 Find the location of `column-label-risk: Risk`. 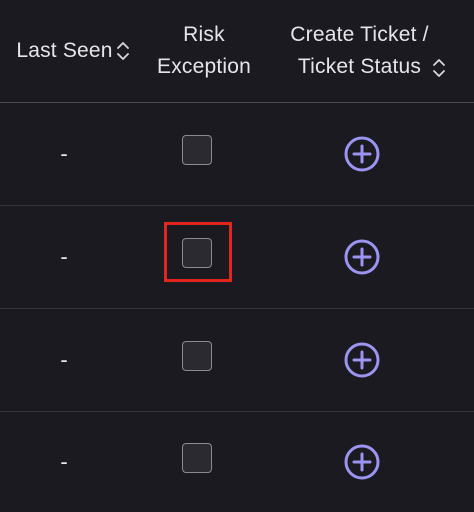

column-label-risk: Risk is located at coordinates (204, 34).